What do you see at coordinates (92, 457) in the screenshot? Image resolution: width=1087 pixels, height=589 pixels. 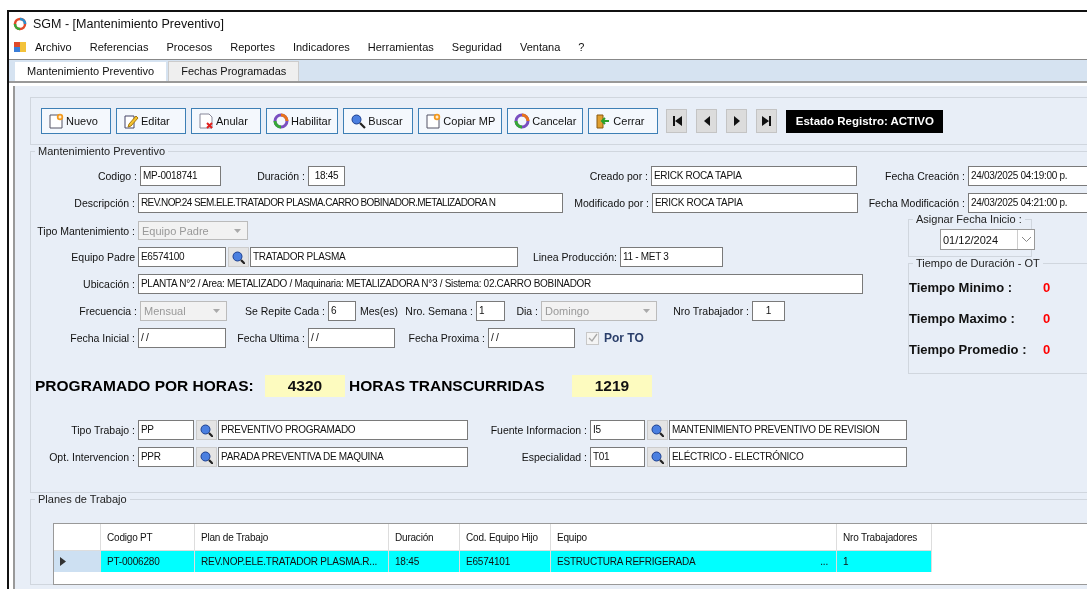 I see `field-label: Opt. Intervencion :` at bounding box center [92, 457].